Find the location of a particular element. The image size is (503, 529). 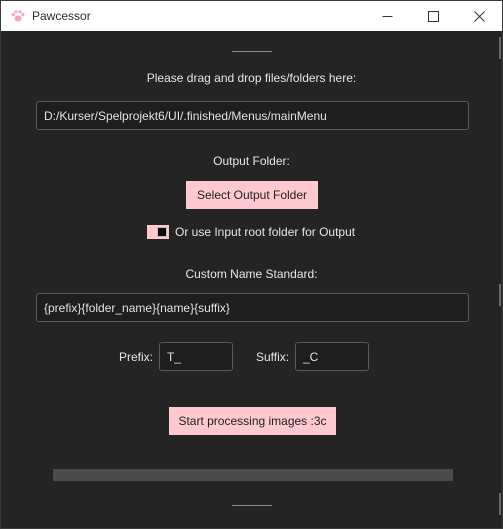

use-input-root-label: Or use Input root folder for Output is located at coordinates (265, 232).